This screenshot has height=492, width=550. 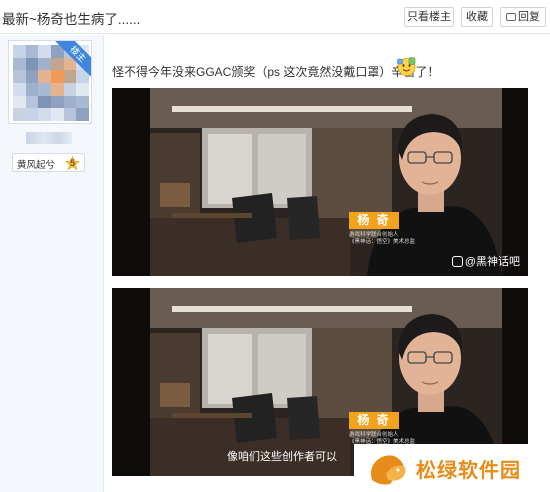 What do you see at coordinates (429, 17) in the screenshot?
I see `only-op-button: 只看楼主` at bounding box center [429, 17].